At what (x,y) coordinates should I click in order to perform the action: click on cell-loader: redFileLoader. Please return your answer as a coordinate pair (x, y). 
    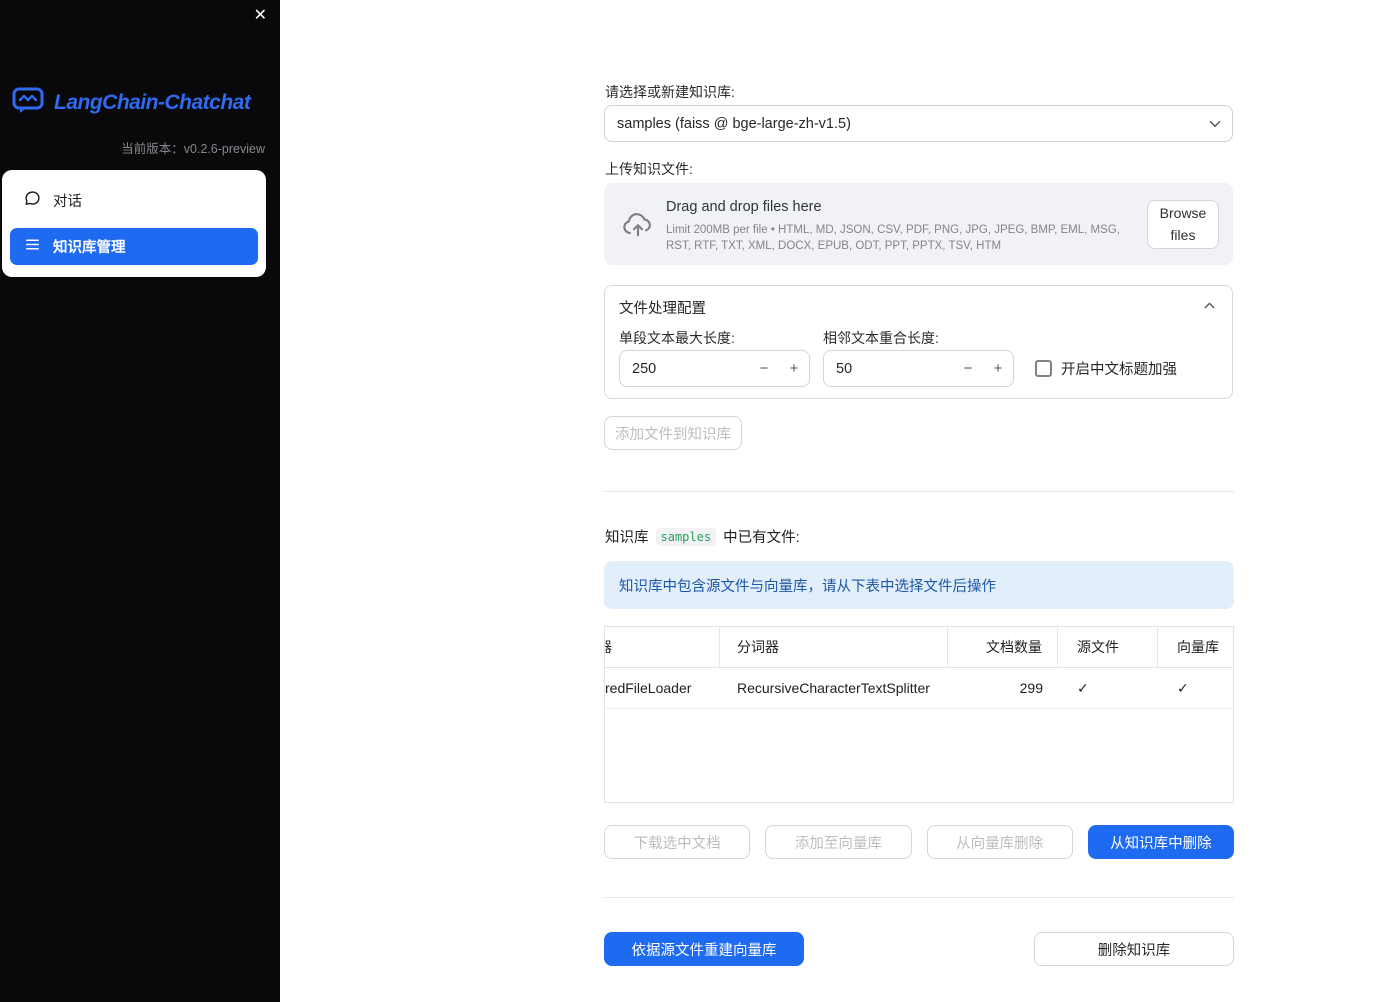
    Looking at the image, I should click on (648, 688).